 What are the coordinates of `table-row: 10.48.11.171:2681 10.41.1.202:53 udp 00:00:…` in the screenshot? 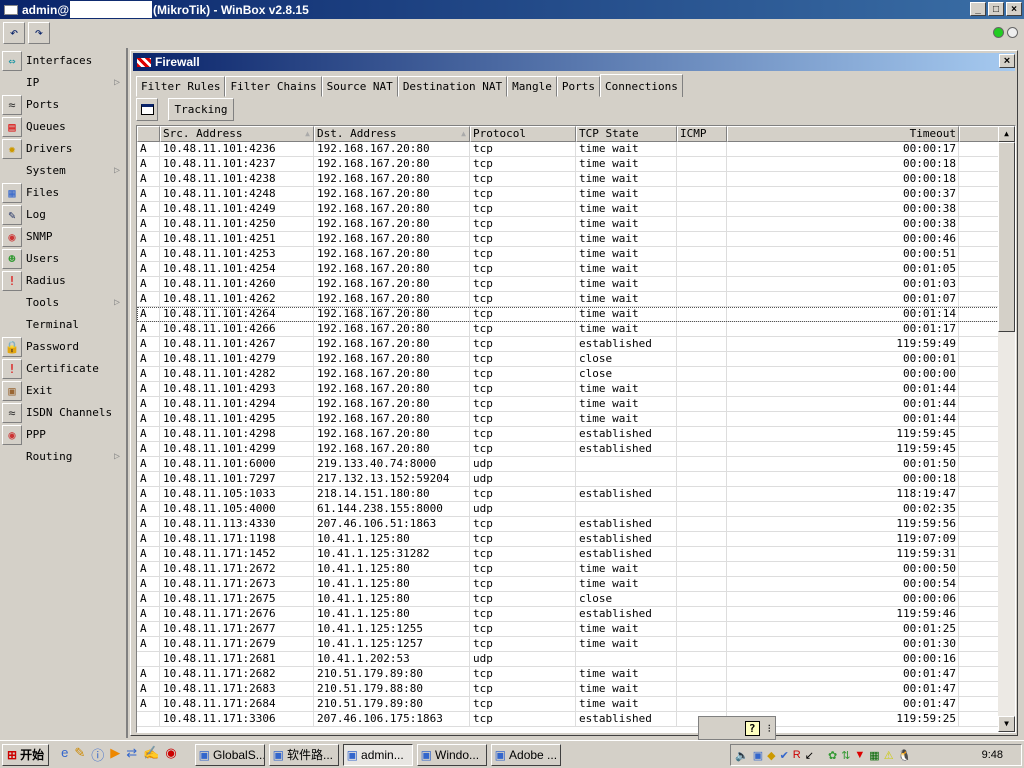 It's located at (568, 659).